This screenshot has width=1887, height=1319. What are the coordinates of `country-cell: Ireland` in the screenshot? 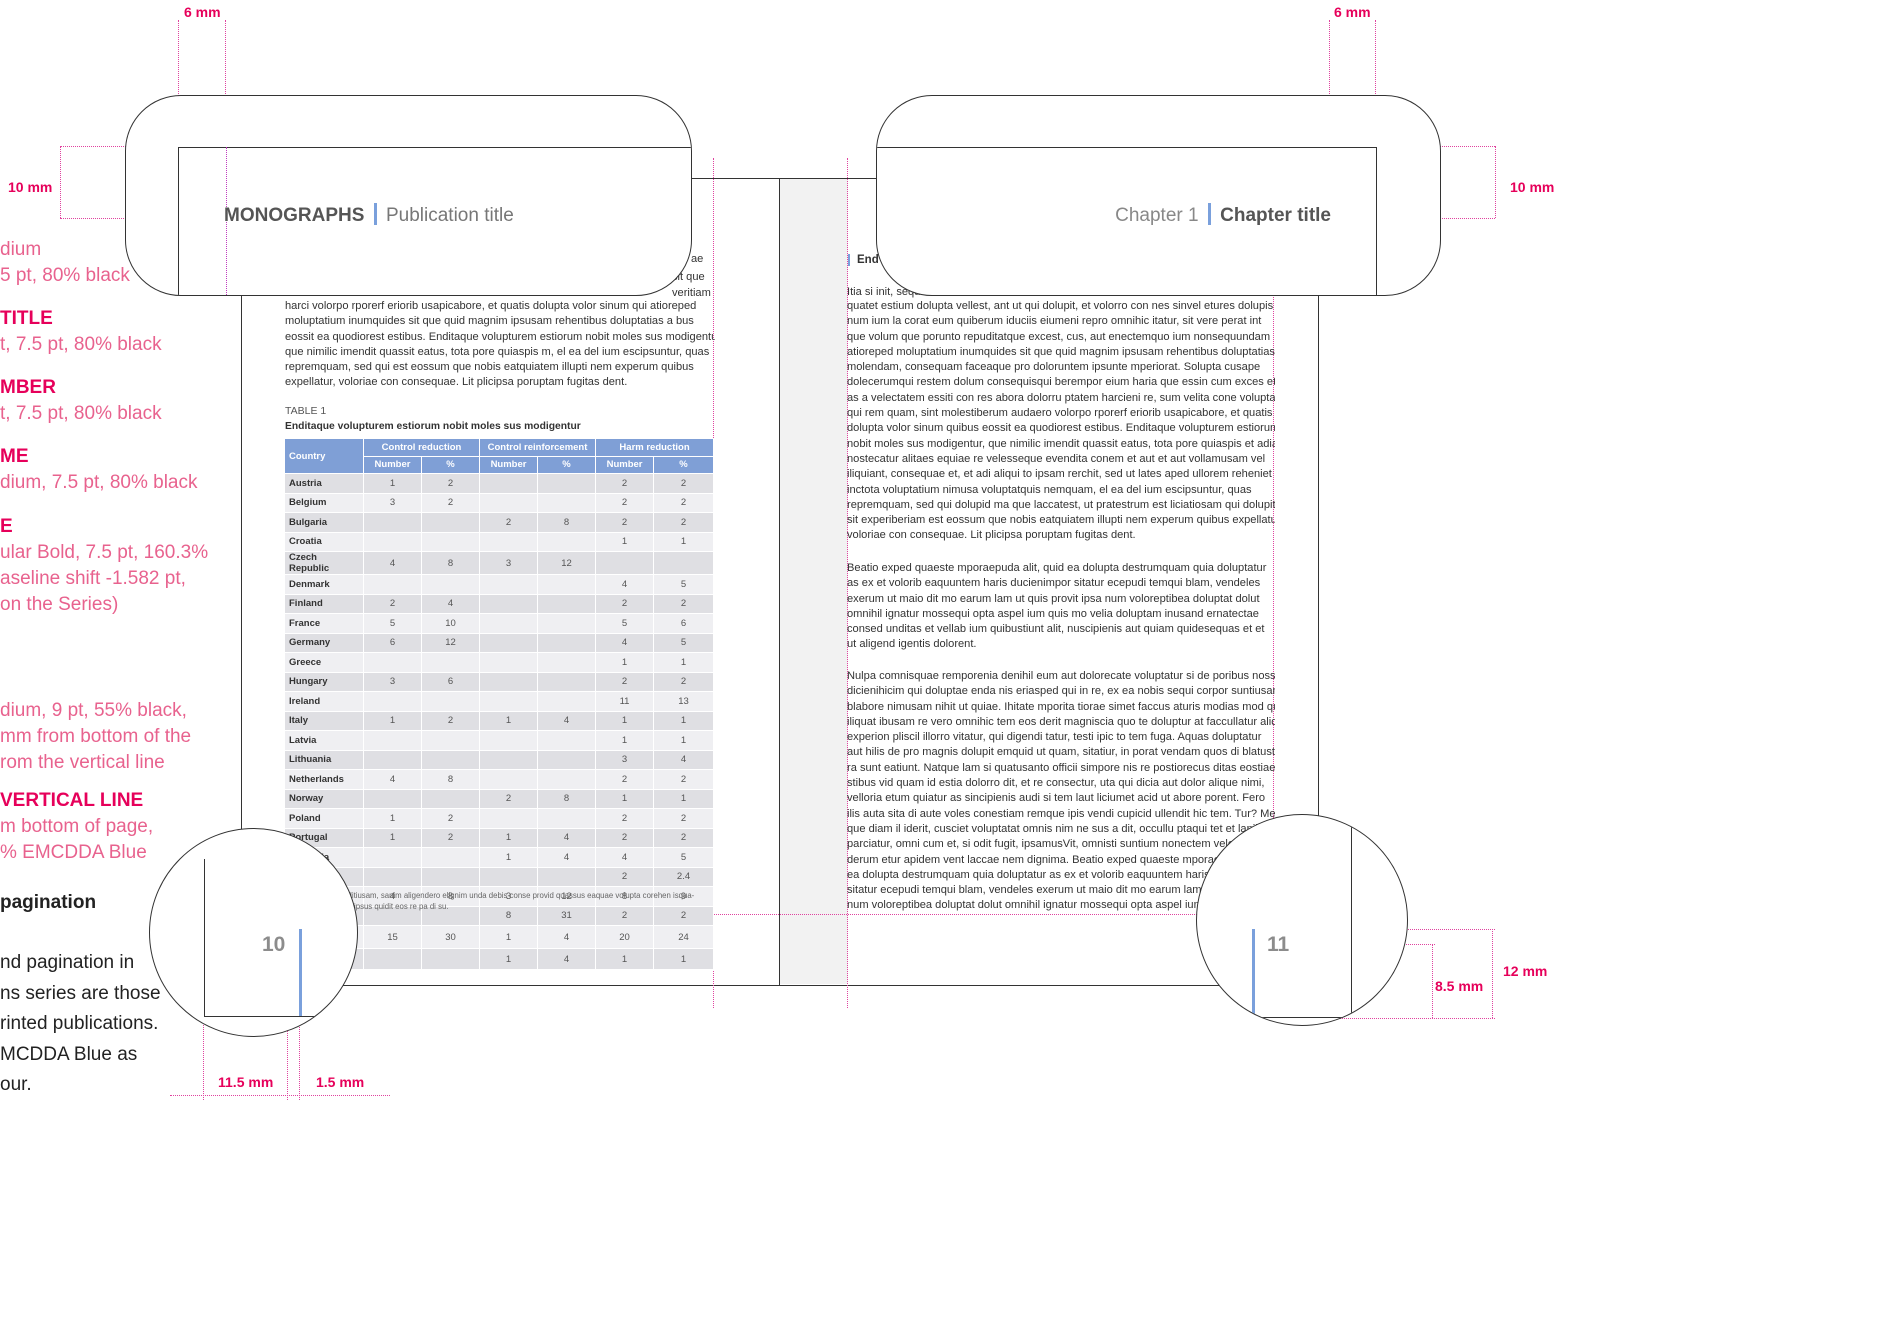 It's located at (324, 701).